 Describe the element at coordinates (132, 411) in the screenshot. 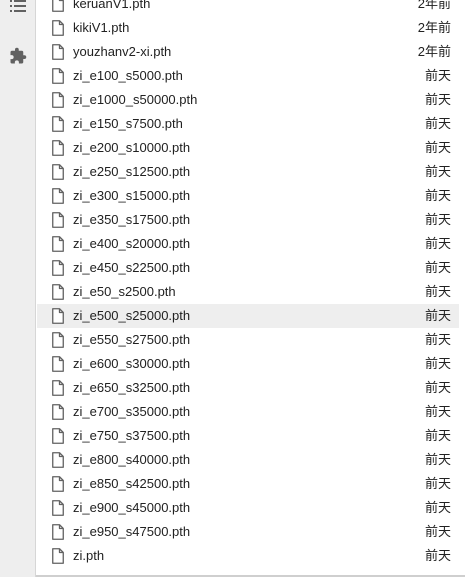

I see `file-name: zi_e700_s35000.pth` at that location.